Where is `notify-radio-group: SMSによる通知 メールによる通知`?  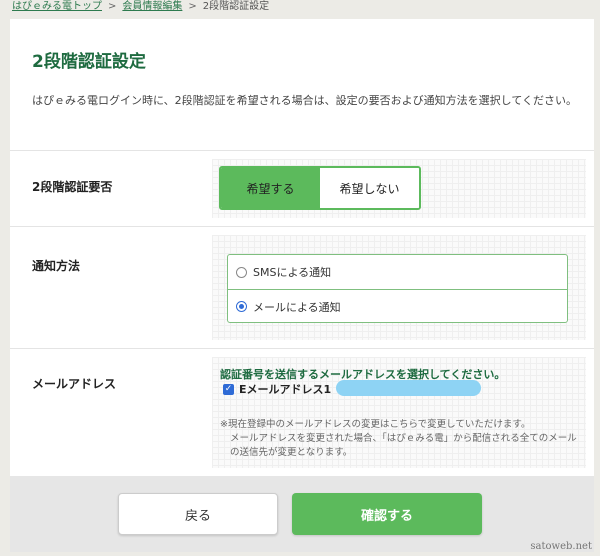 notify-radio-group: SMSによる通知 メールによる通知 is located at coordinates (397, 288).